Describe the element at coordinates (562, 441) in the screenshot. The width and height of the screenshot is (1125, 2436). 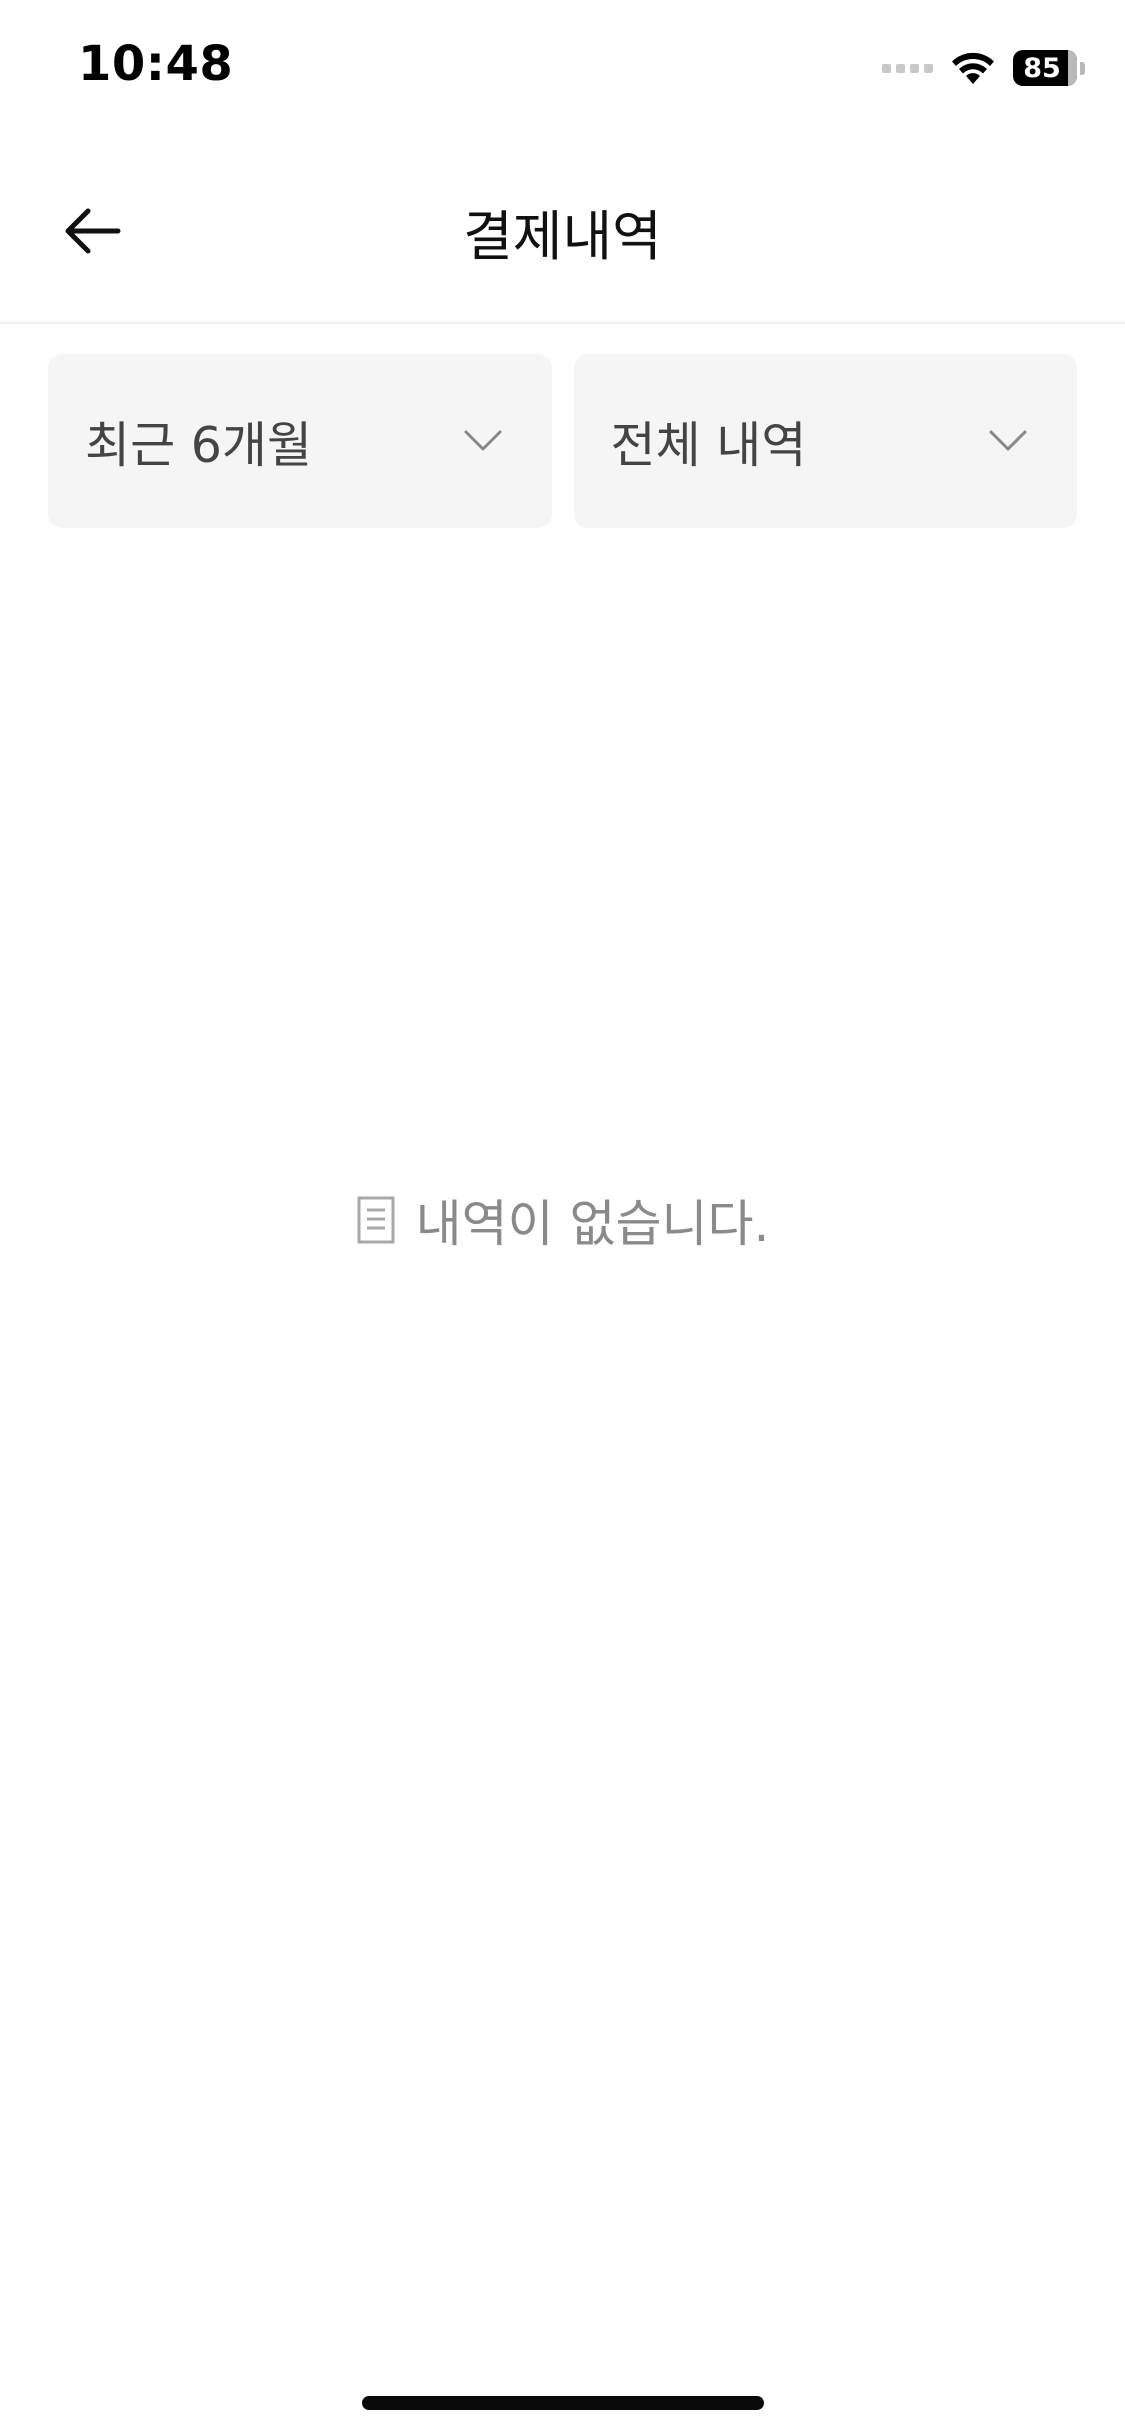
I see `filter-bar: 최근 6개월 전체 내역` at that location.